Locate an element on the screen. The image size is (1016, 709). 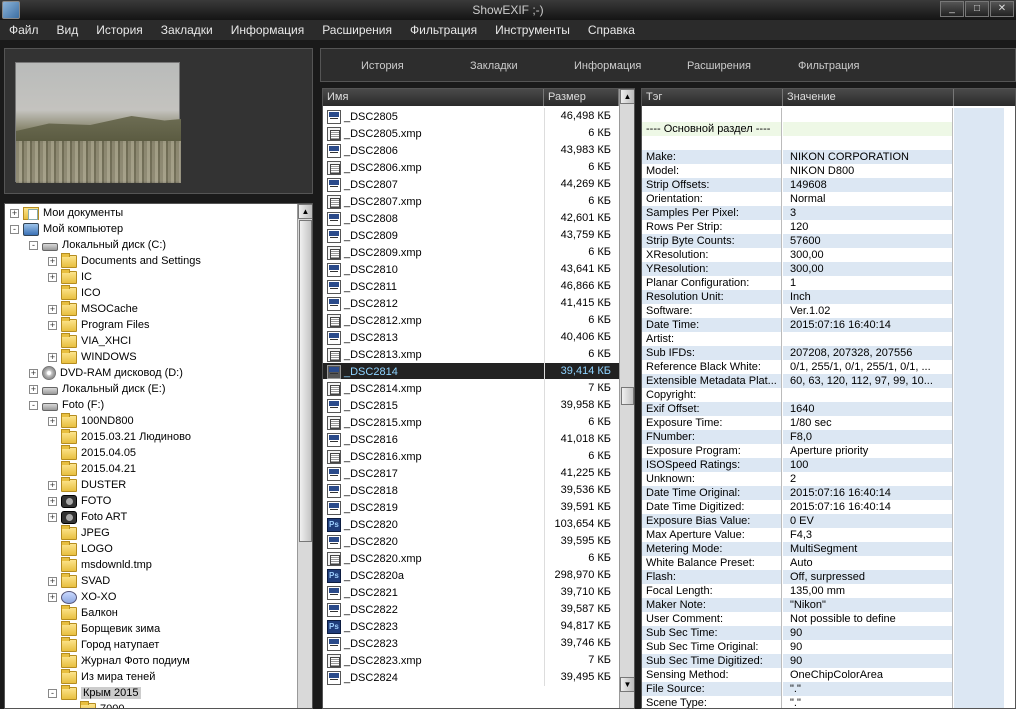
tree-item: - Foto (F:) is located at coordinates (66, 405).